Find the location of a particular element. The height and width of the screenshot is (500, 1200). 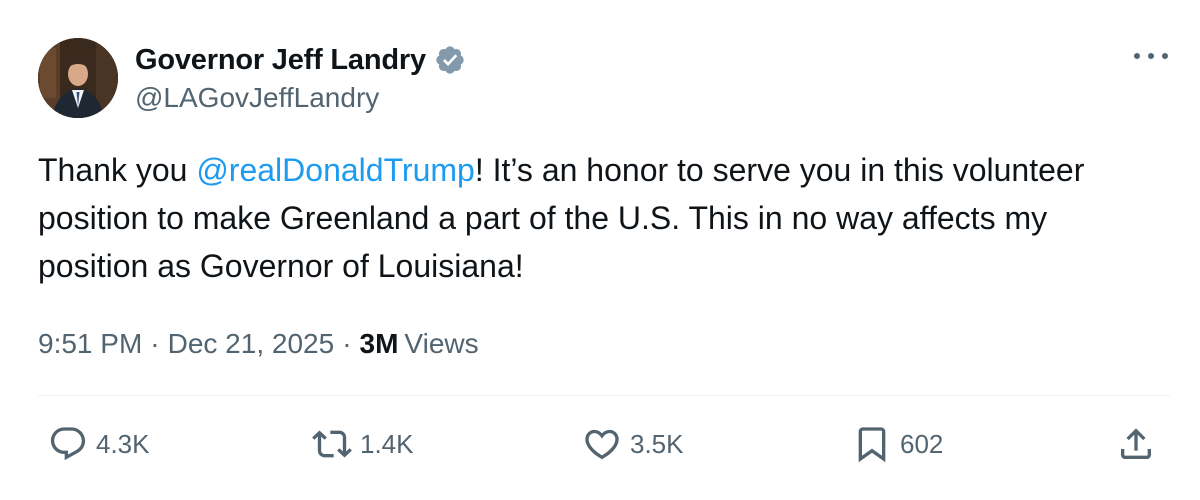

views-count: 3M is located at coordinates (379, 343).